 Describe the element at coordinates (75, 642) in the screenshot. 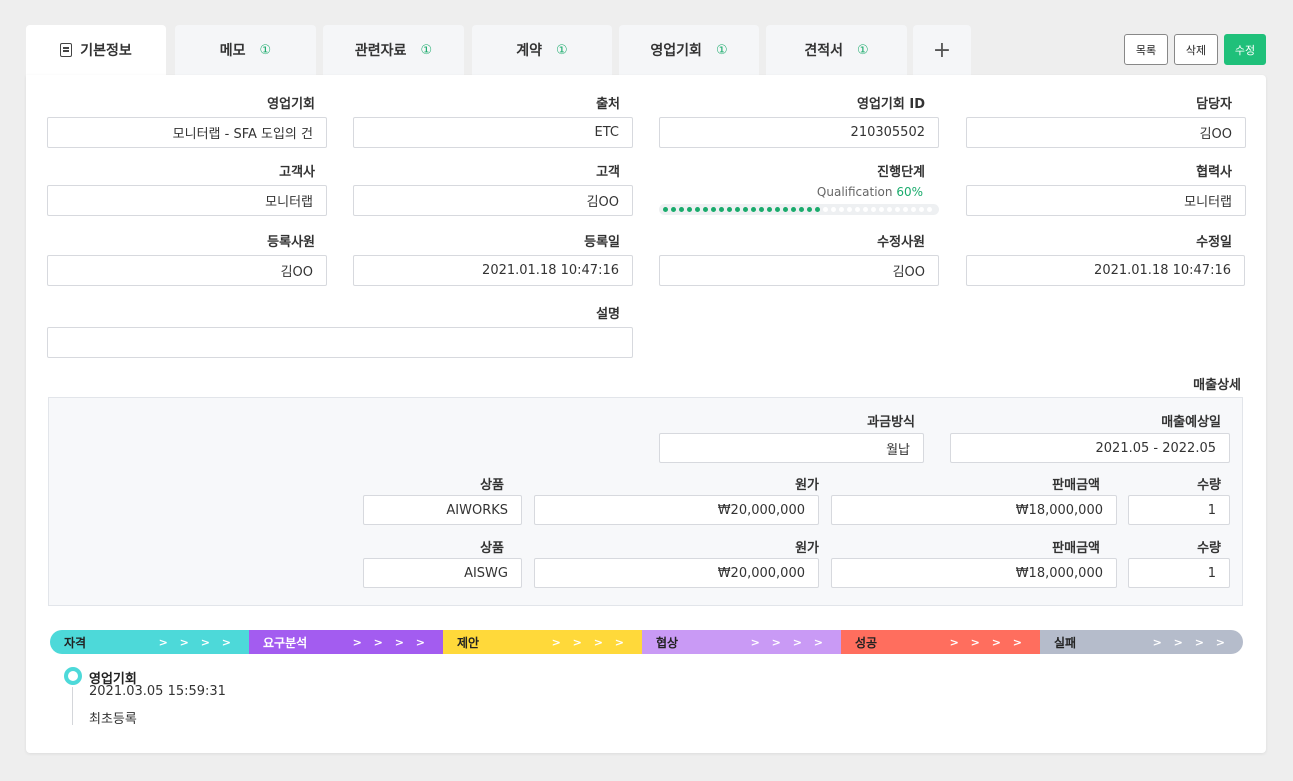

I see `stage-label: 자격` at that location.